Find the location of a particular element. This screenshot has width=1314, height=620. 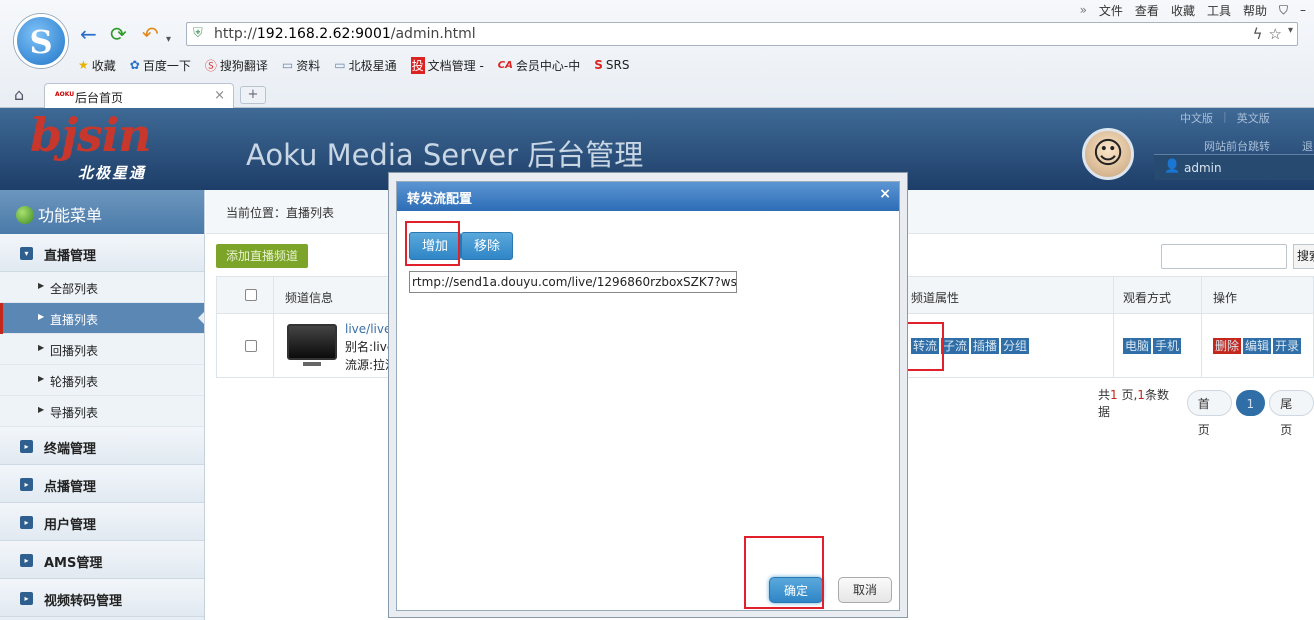

sogou-icon: Ⓢ is located at coordinates (210, 65).